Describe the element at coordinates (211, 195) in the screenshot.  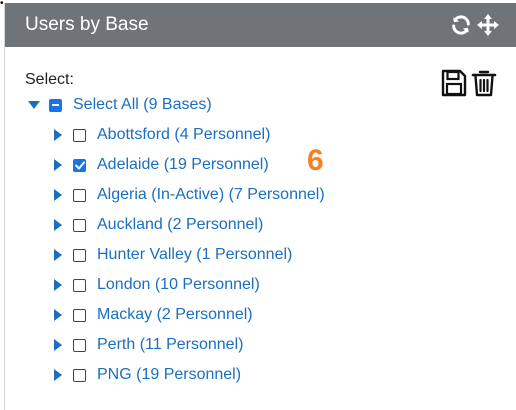
I see `tree-item-label: Algeria (In-Active) (7 Personnel)` at that location.